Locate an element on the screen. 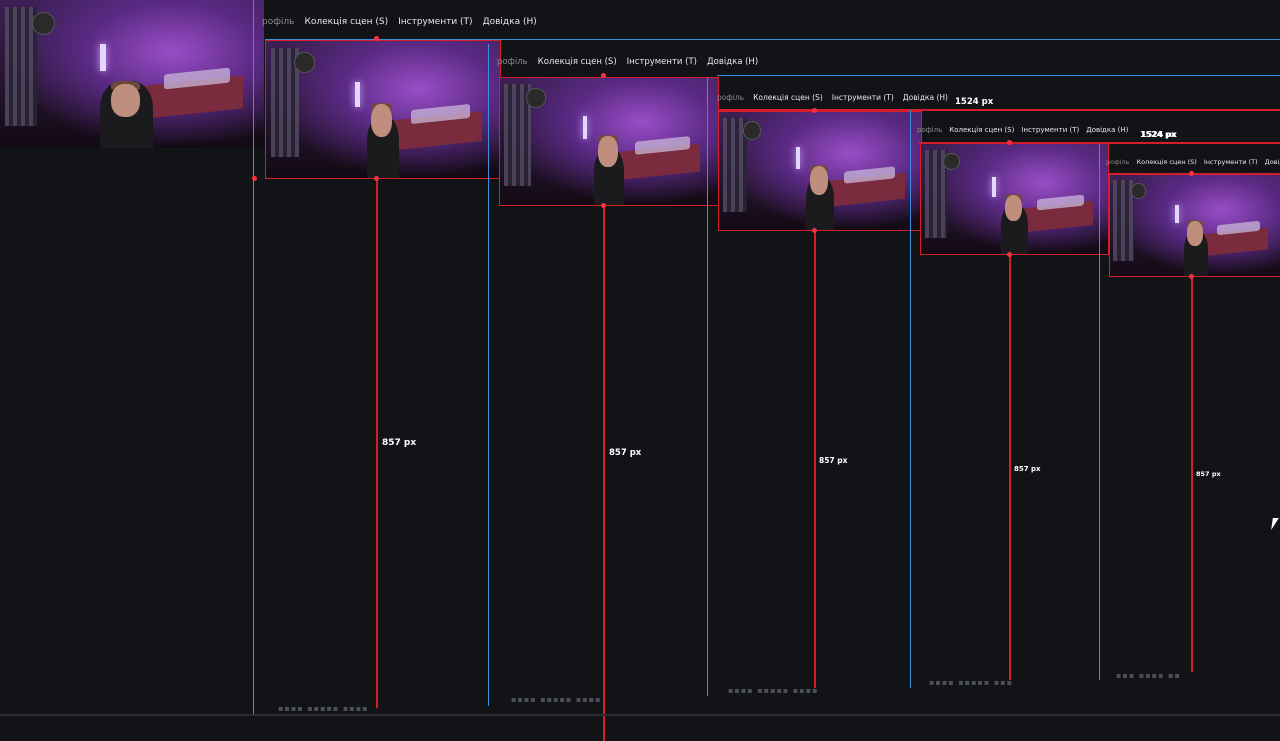 This screenshot has height=741, width=1280. height-label-4: 857 px is located at coordinates (1027, 469).